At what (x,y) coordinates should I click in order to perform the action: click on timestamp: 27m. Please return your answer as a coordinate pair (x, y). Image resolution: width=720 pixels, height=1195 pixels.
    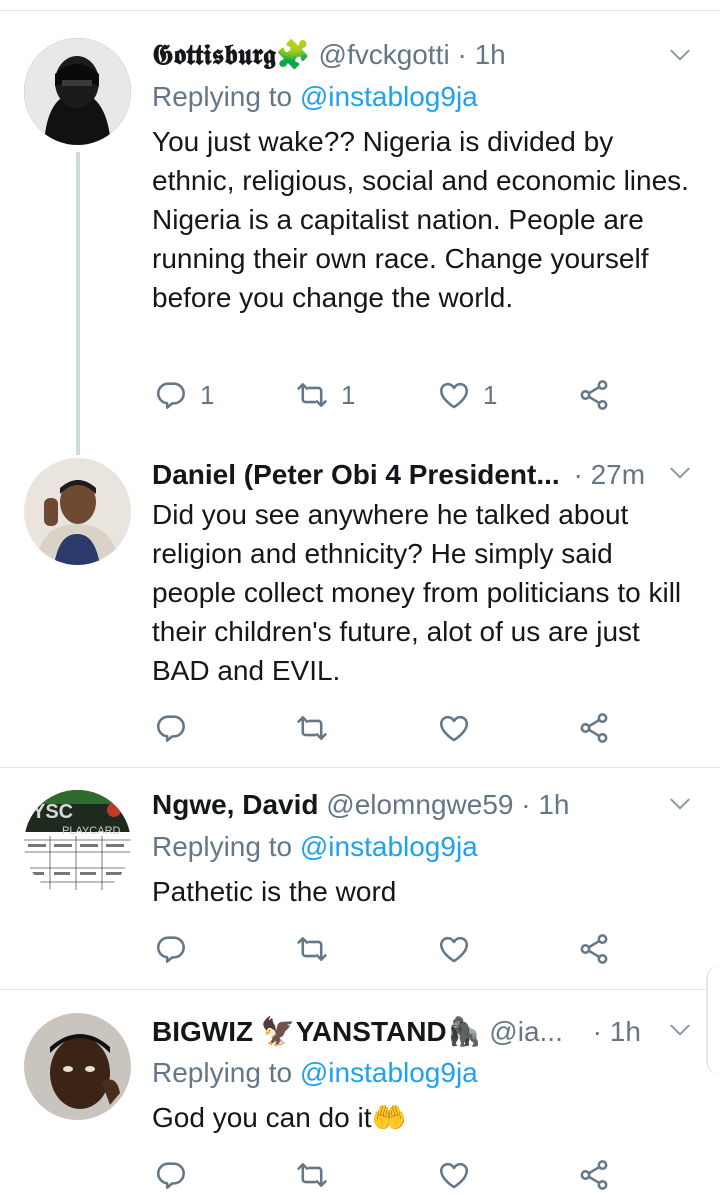
    Looking at the image, I should click on (618, 474).